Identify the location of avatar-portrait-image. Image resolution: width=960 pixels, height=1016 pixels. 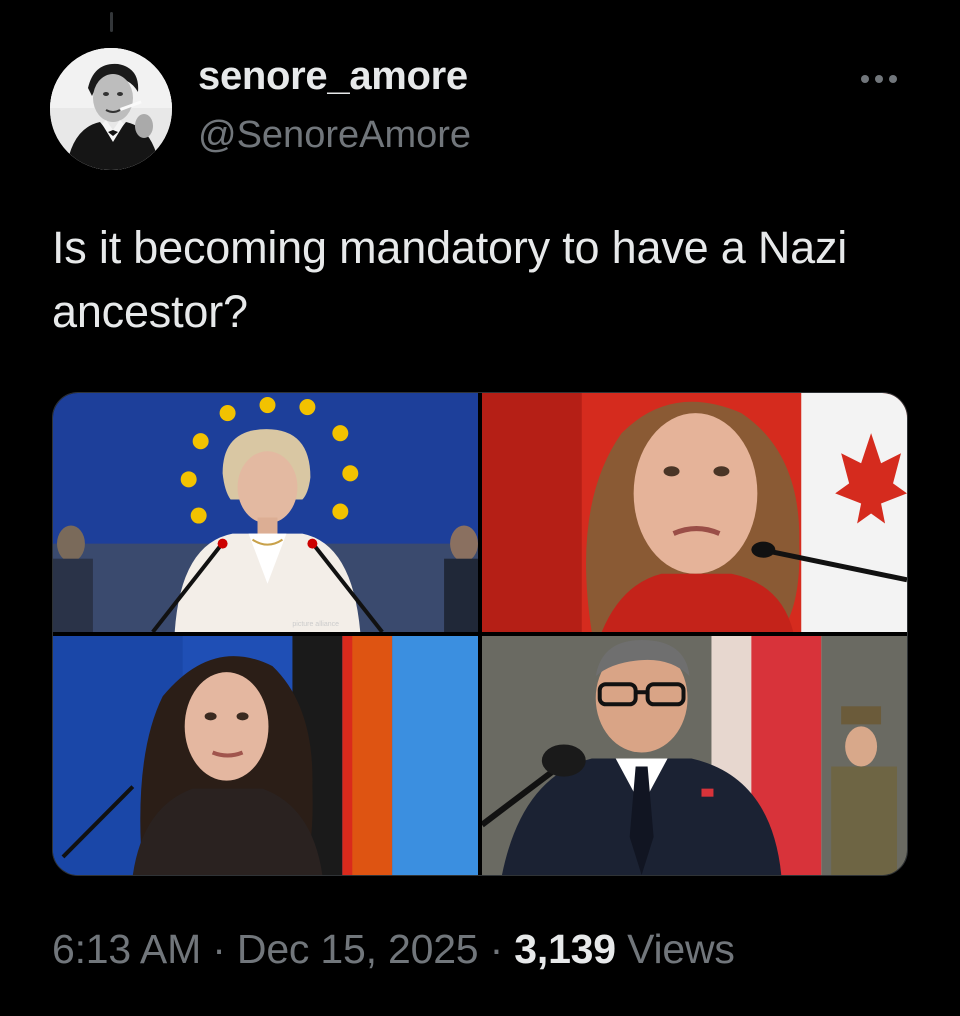
(111, 109).